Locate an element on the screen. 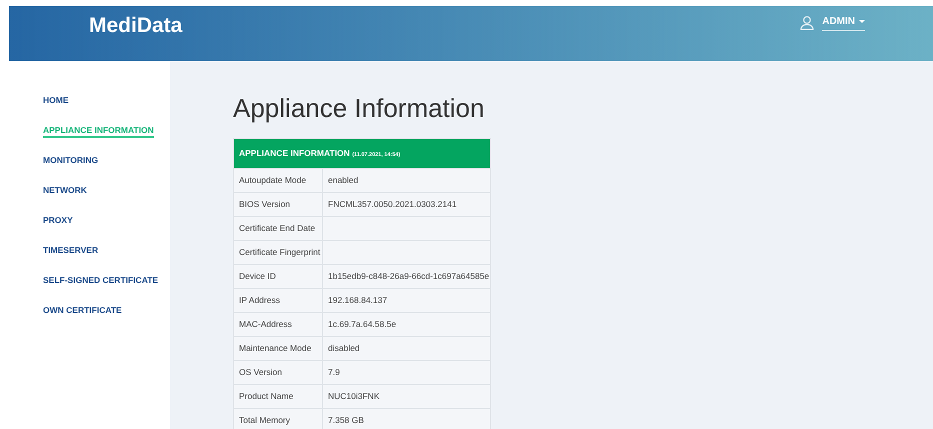 The width and height of the screenshot is (933, 429). nav-link: OWN CERTIFICATE is located at coordinates (82, 311).